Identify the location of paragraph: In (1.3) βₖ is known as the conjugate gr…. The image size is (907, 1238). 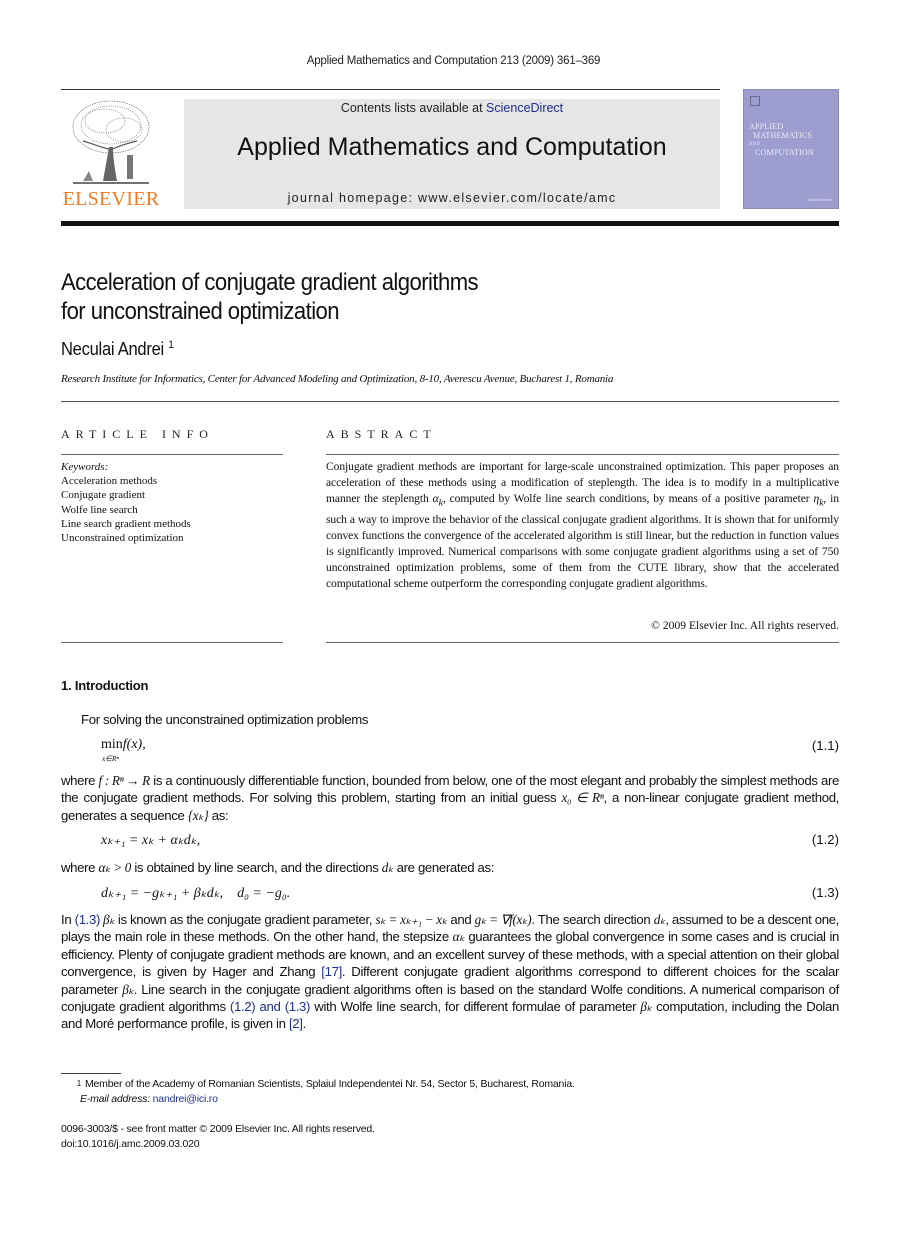
(450, 972).